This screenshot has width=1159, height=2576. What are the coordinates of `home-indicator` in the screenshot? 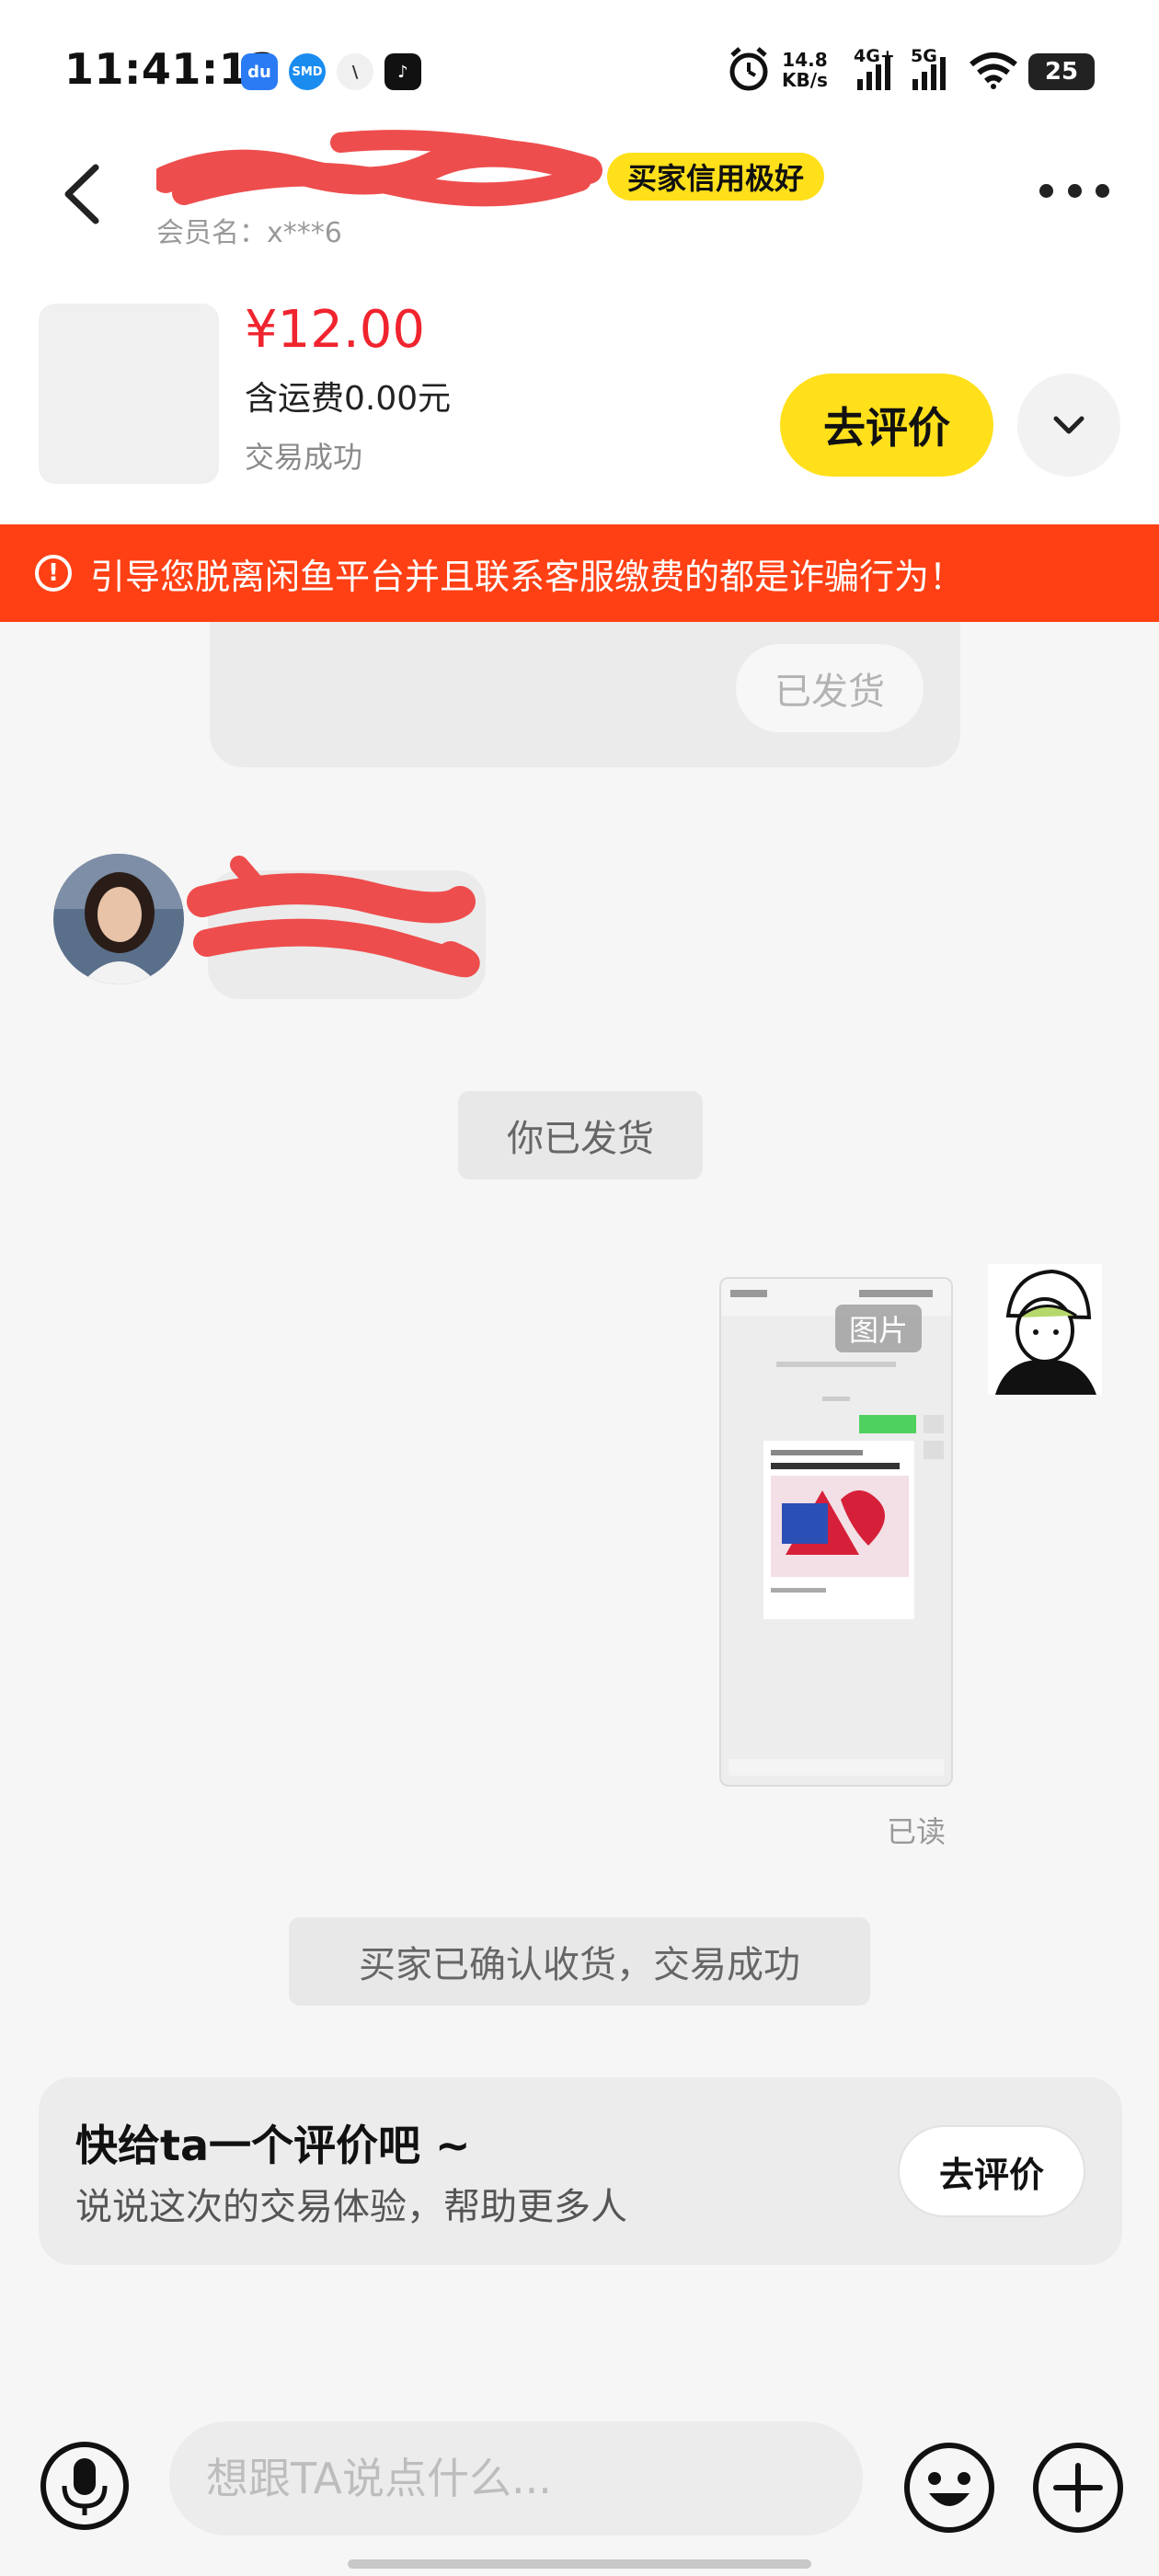 It's located at (579, 2564).